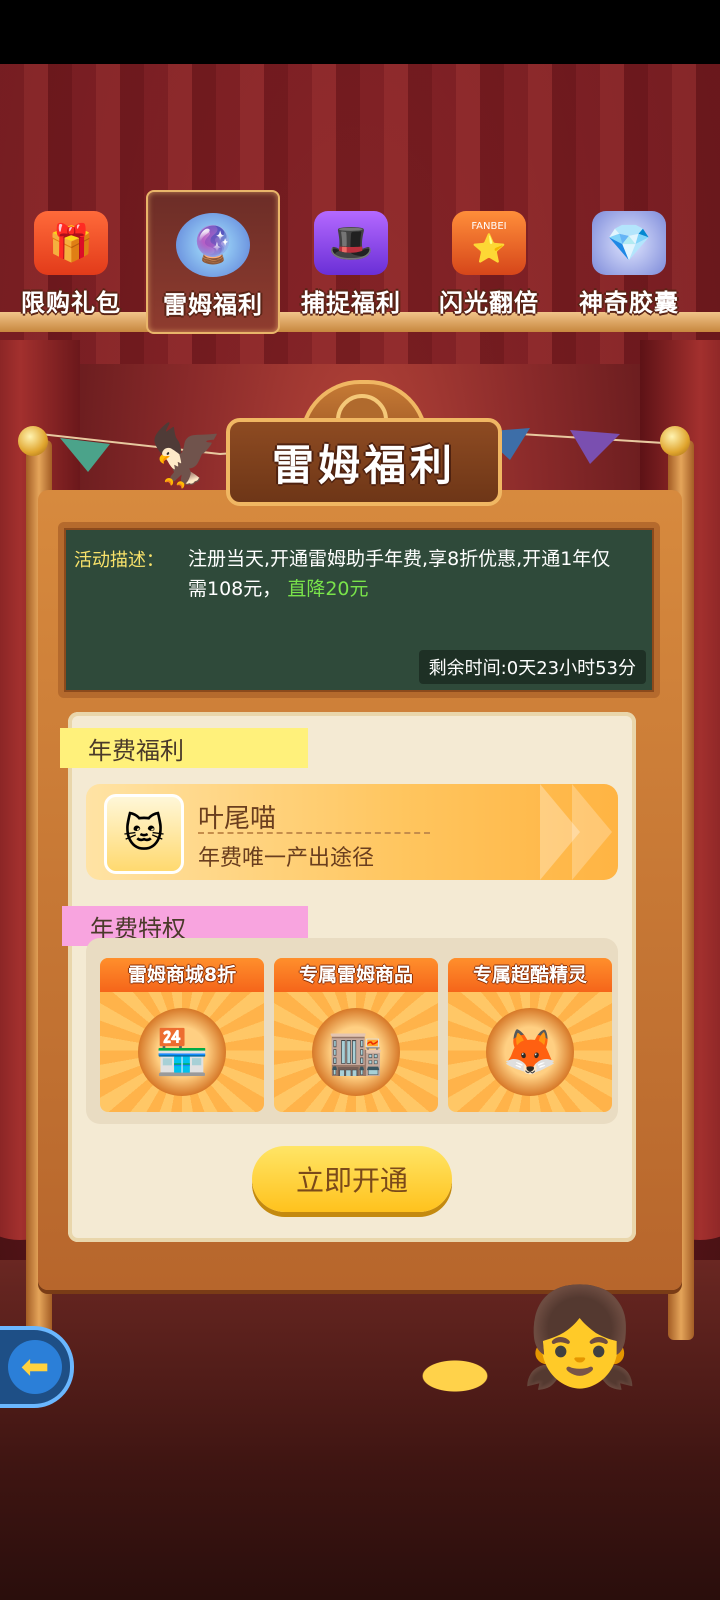 The image size is (720, 1600). Describe the element at coordinates (71, 243) in the screenshot. I see `gift-box-icon: 🎁` at that location.